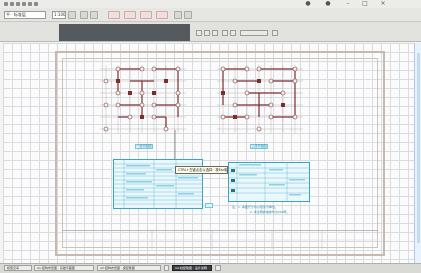  Describe the element at coordinates (215, 33) in the screenshot. I see `pencil-icon` at that location.